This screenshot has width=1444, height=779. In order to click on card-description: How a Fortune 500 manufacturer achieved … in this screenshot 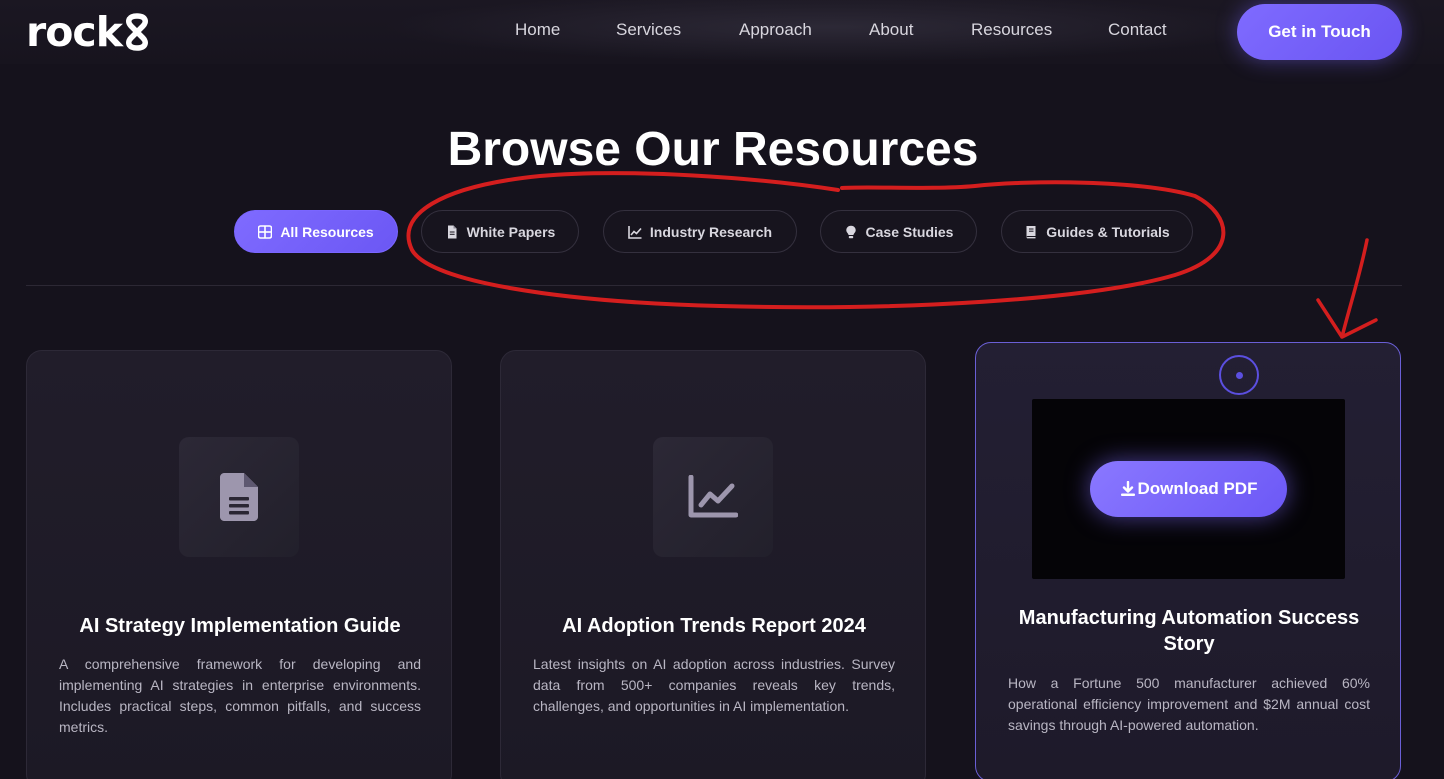, I will do `click(1189, 704)`.